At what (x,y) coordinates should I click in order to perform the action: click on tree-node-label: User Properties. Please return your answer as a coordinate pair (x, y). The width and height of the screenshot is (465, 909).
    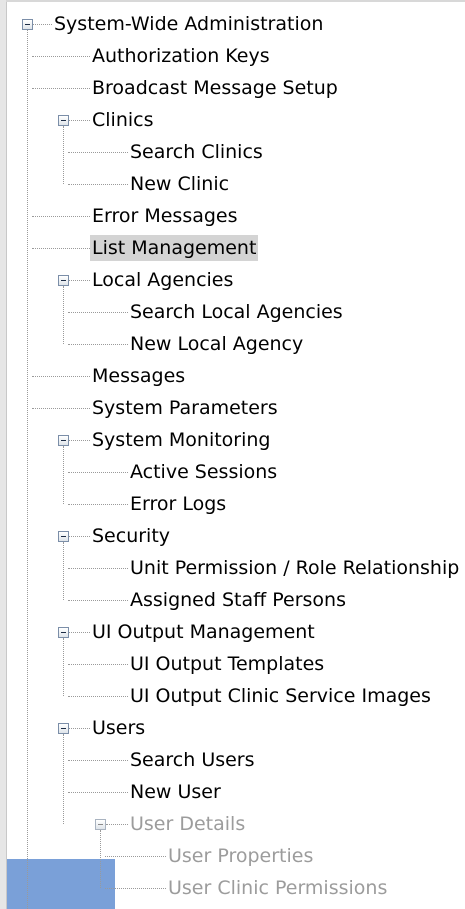
    Looking at the image, I should click on (241, 856).